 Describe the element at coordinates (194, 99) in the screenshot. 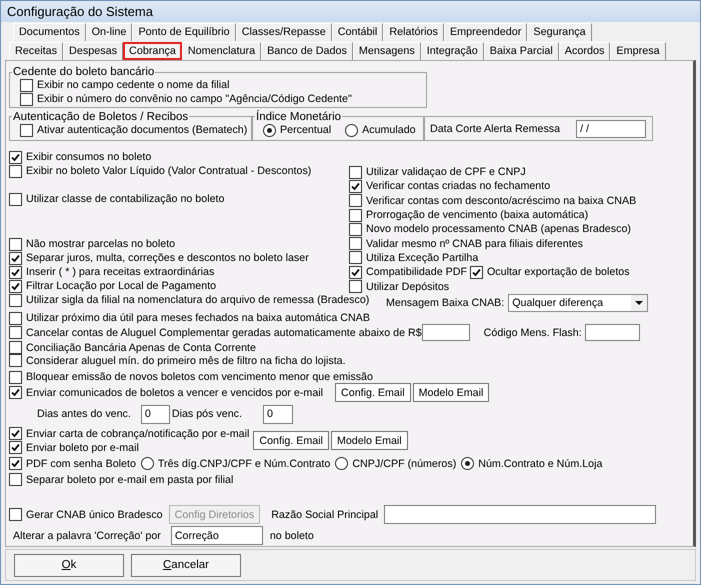

I see `checkbox-label: Exibir o número do convênio no campo "Agência/Código Cedente"` at that location.